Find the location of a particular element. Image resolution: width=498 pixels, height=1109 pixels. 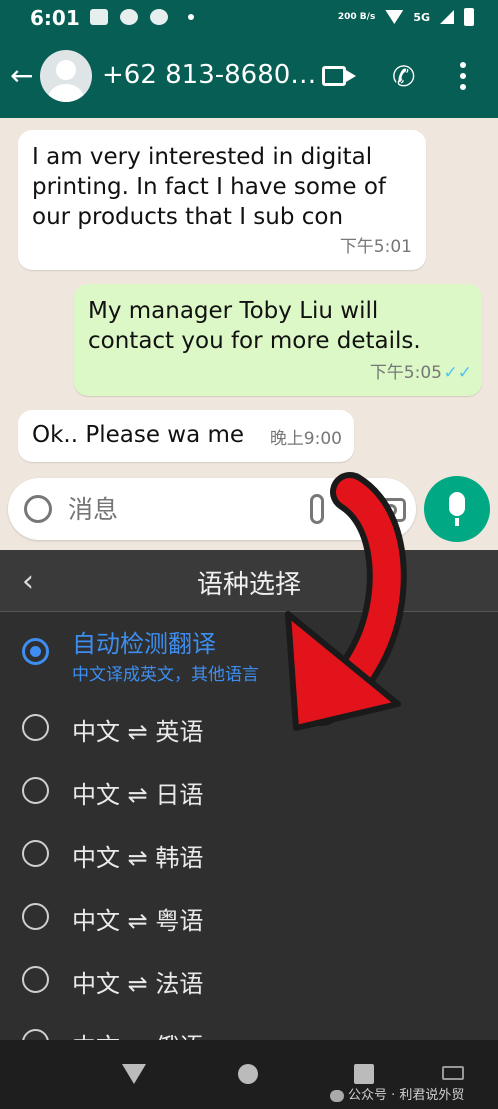

option-label: 自动检测翻译 is located at coordinates (144, 644).